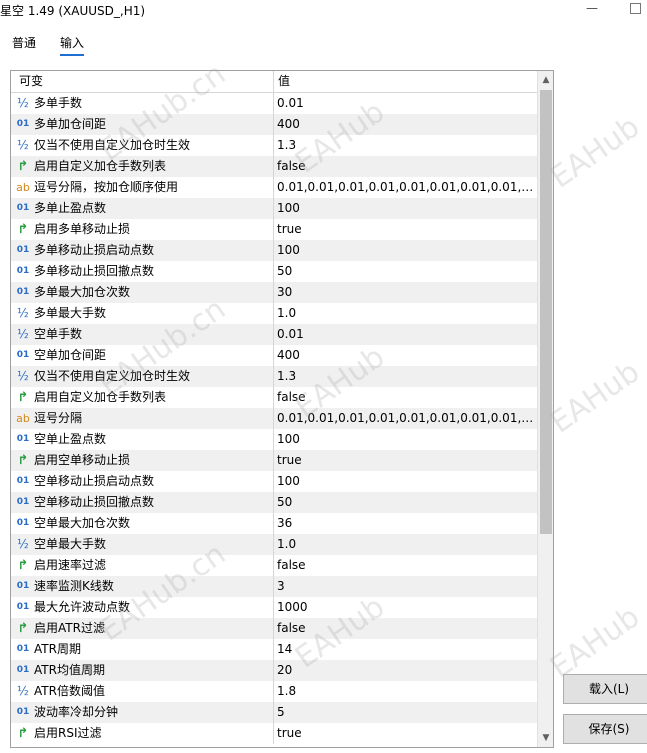 The image size is (647, 753). What do you see at coordinates (592, 9) in the screenshot?
I see `minimize-icon: —` at bounding box center [592, 9].